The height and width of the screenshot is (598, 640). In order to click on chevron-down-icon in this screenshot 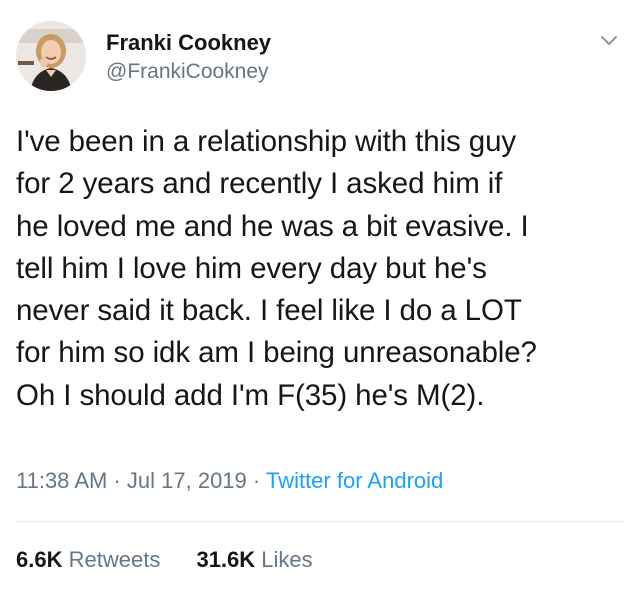, I will do `click(609, 40)`.